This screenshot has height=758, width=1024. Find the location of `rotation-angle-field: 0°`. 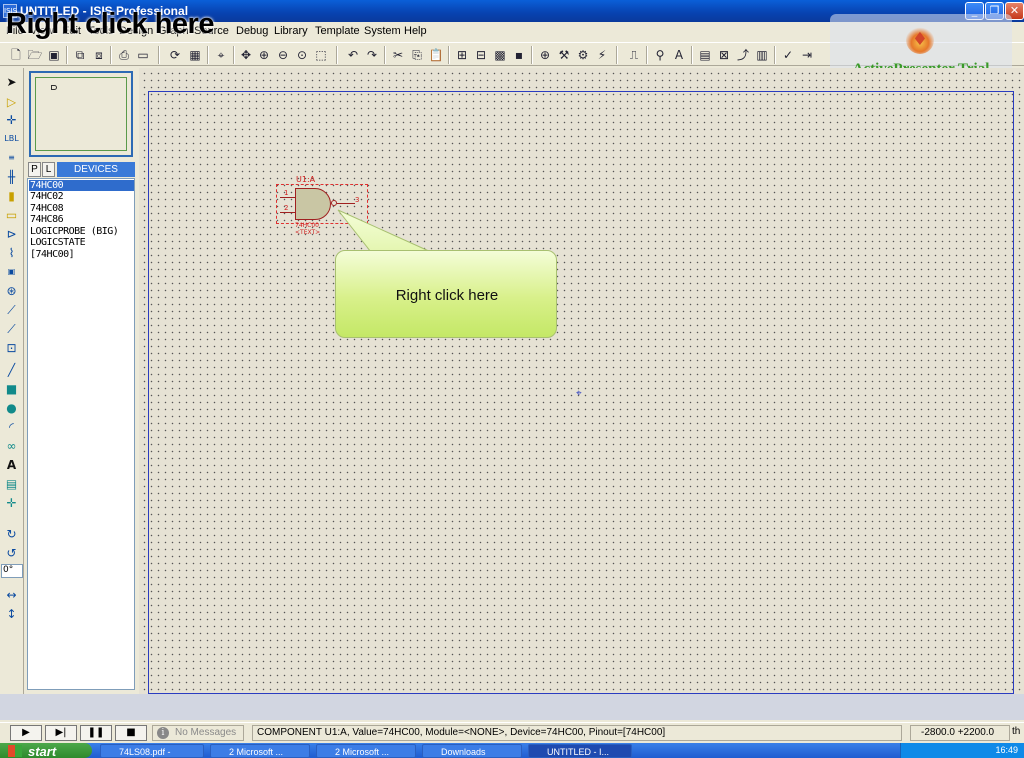

rotation-angle-field: 0° is located at coordinates (12, 571).